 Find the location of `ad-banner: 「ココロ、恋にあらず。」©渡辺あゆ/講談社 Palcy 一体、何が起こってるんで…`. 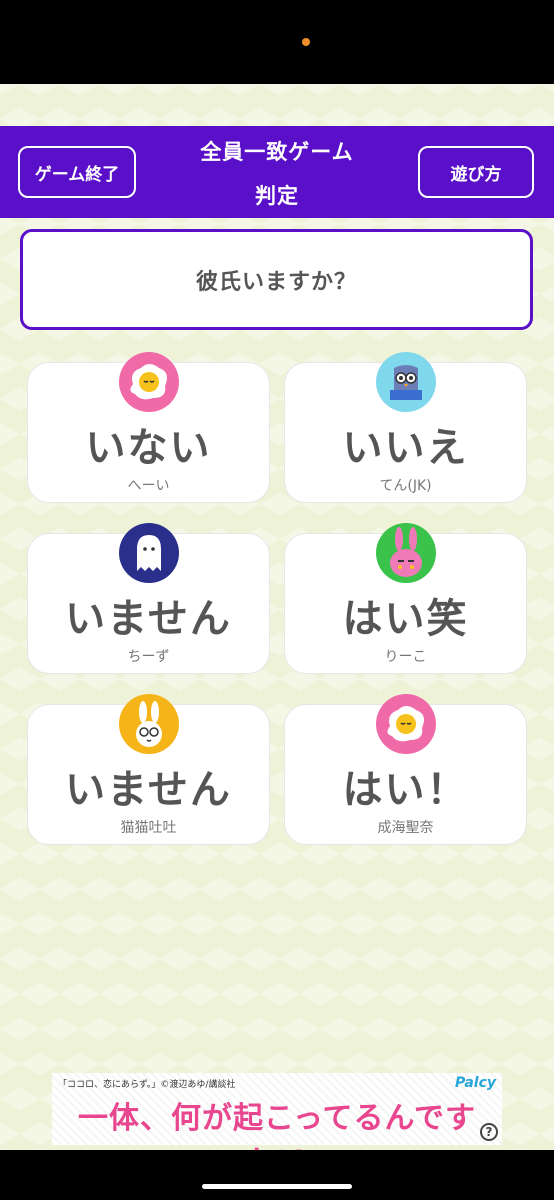

ad-banner: 「ココロ、恋にあらず。」©渡辺あゆ/講談社 Palcy 一体、何が起こってるんで… is located at coordinates (277, 1126).